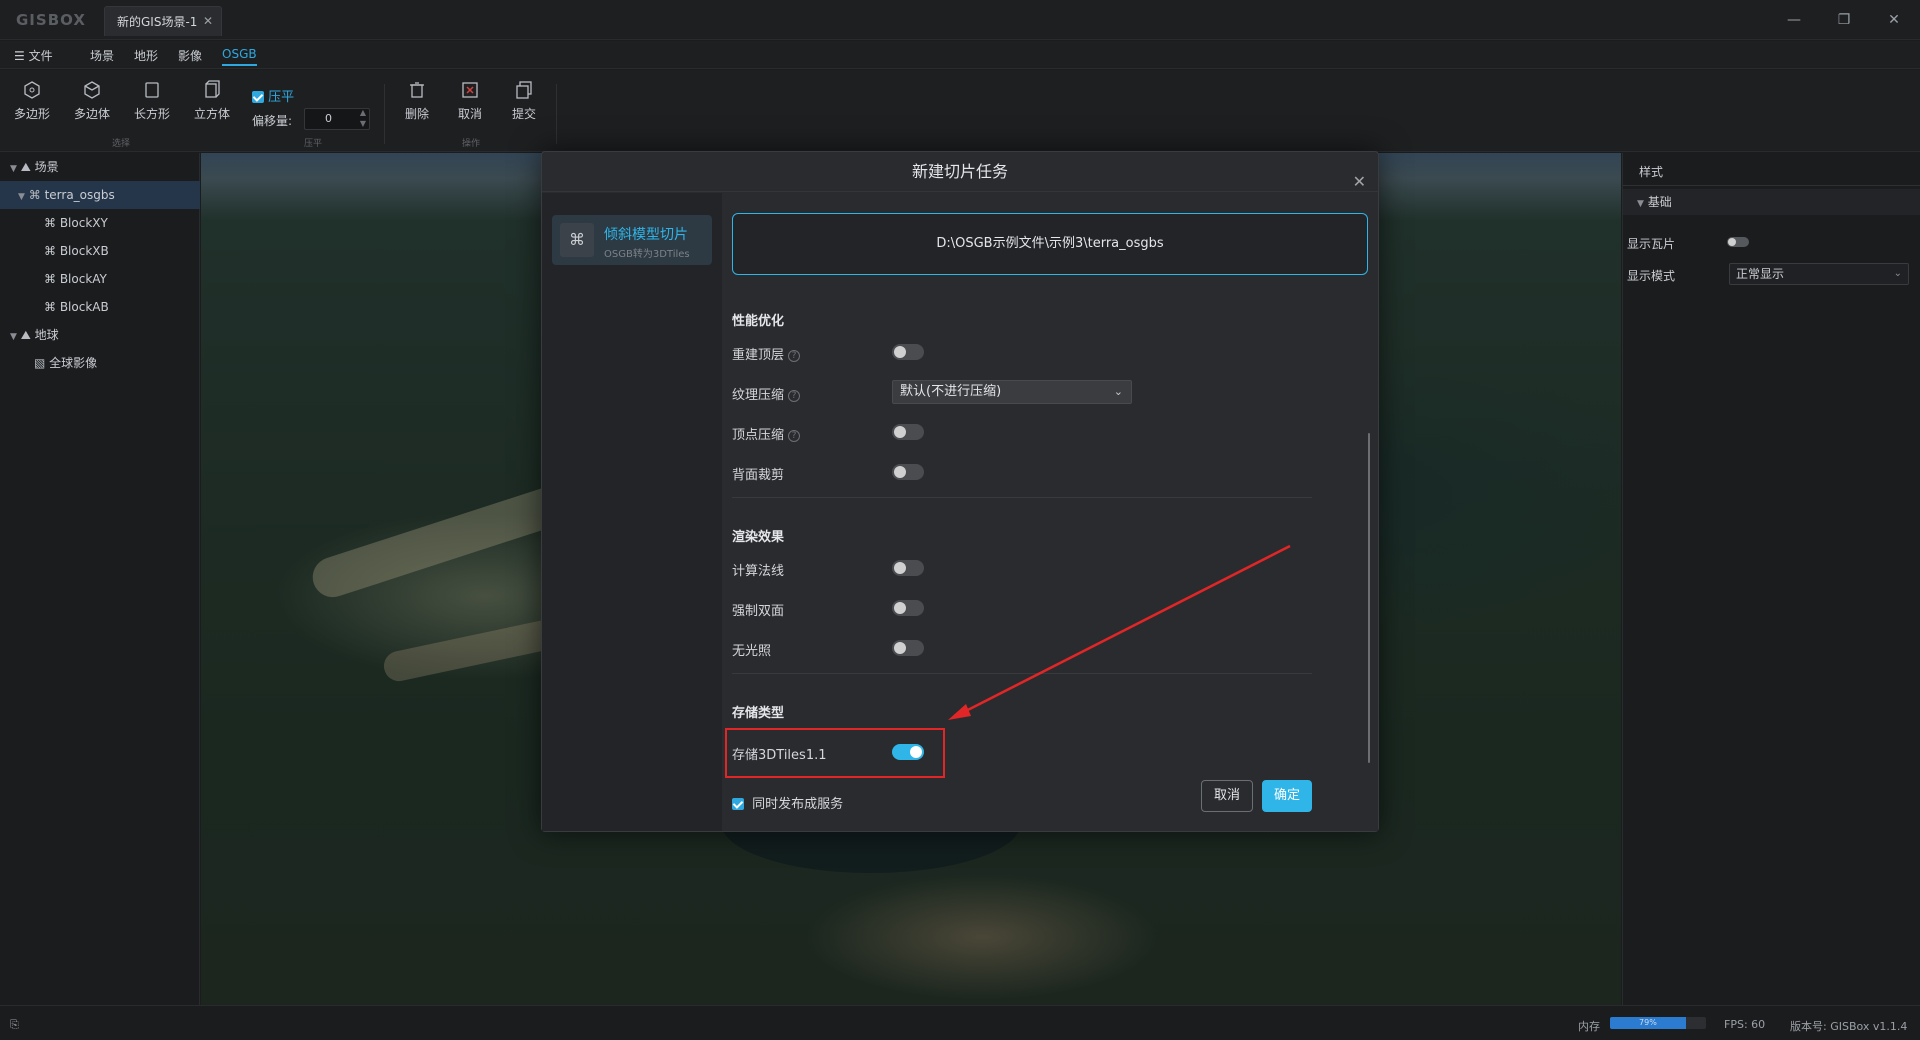 Image resolution: width=1920 pixels, height=1040 pixels. What do you see at coordinates (960, 1022) in the screenshot?
I see `status-bar: ⎘ 内存 79% FPS: 60 版本号: GISBox v1.1.4` at bounding box center [960, 1022].